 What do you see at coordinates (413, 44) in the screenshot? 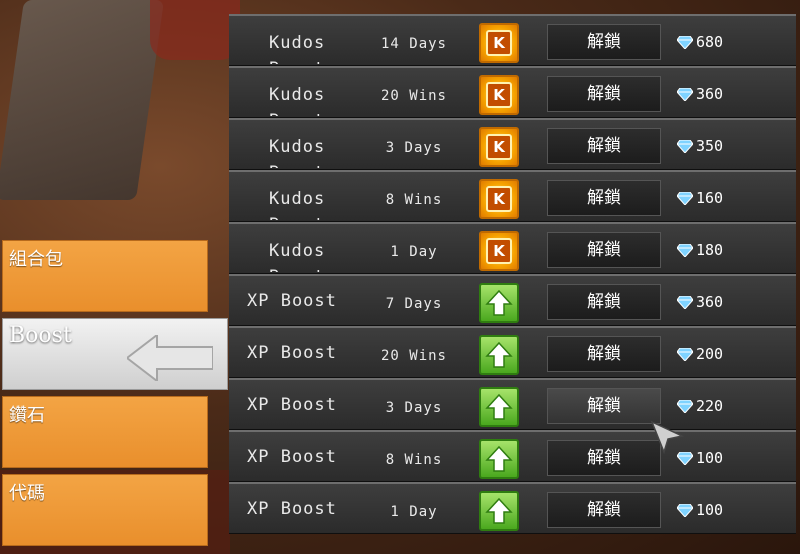
I see `item-duration: 14 Days` at bounding box center [413, 44].